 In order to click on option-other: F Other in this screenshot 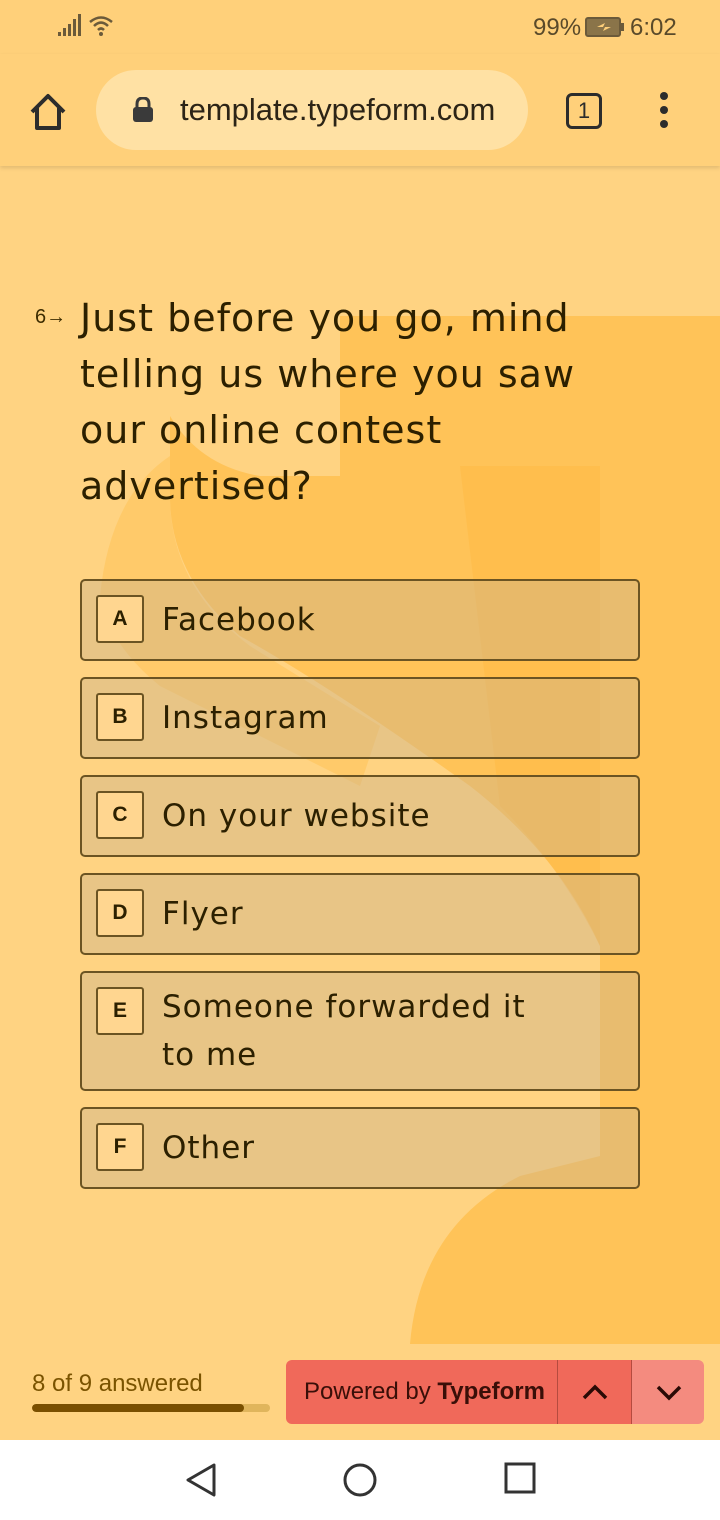, I will do `click(360, 1148)`.